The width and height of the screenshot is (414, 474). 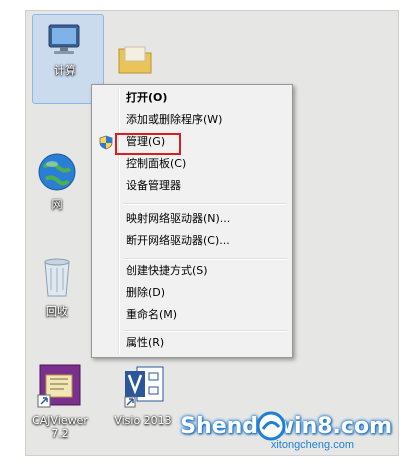 I want to click on menu-item-create-shortcut: 创建快捷方式(S), so click(x=192, y=271).